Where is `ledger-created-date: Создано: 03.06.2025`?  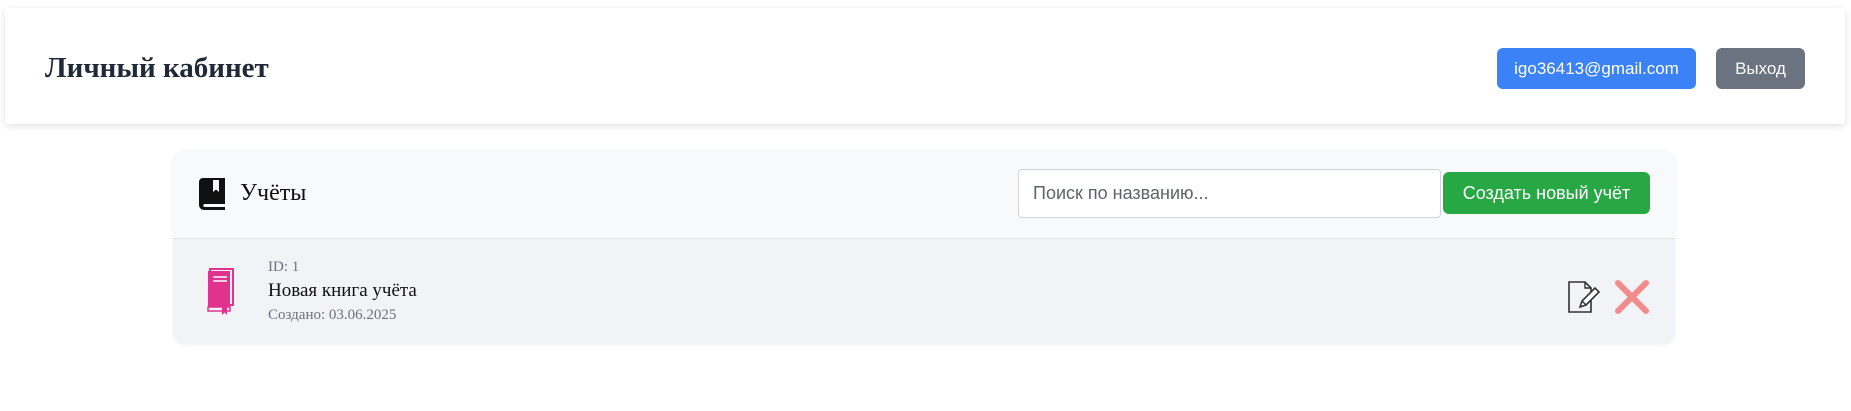
ledger-created-date: Создано: 03.06.2025 is located at coordinates (332, 315).